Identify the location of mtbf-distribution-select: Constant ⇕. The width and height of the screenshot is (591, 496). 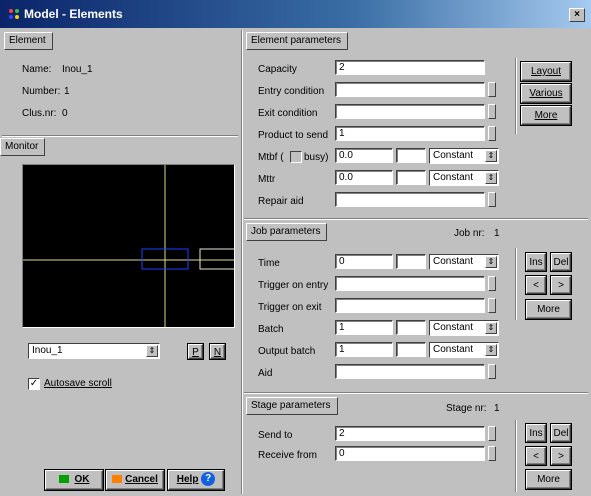
(464, 156).